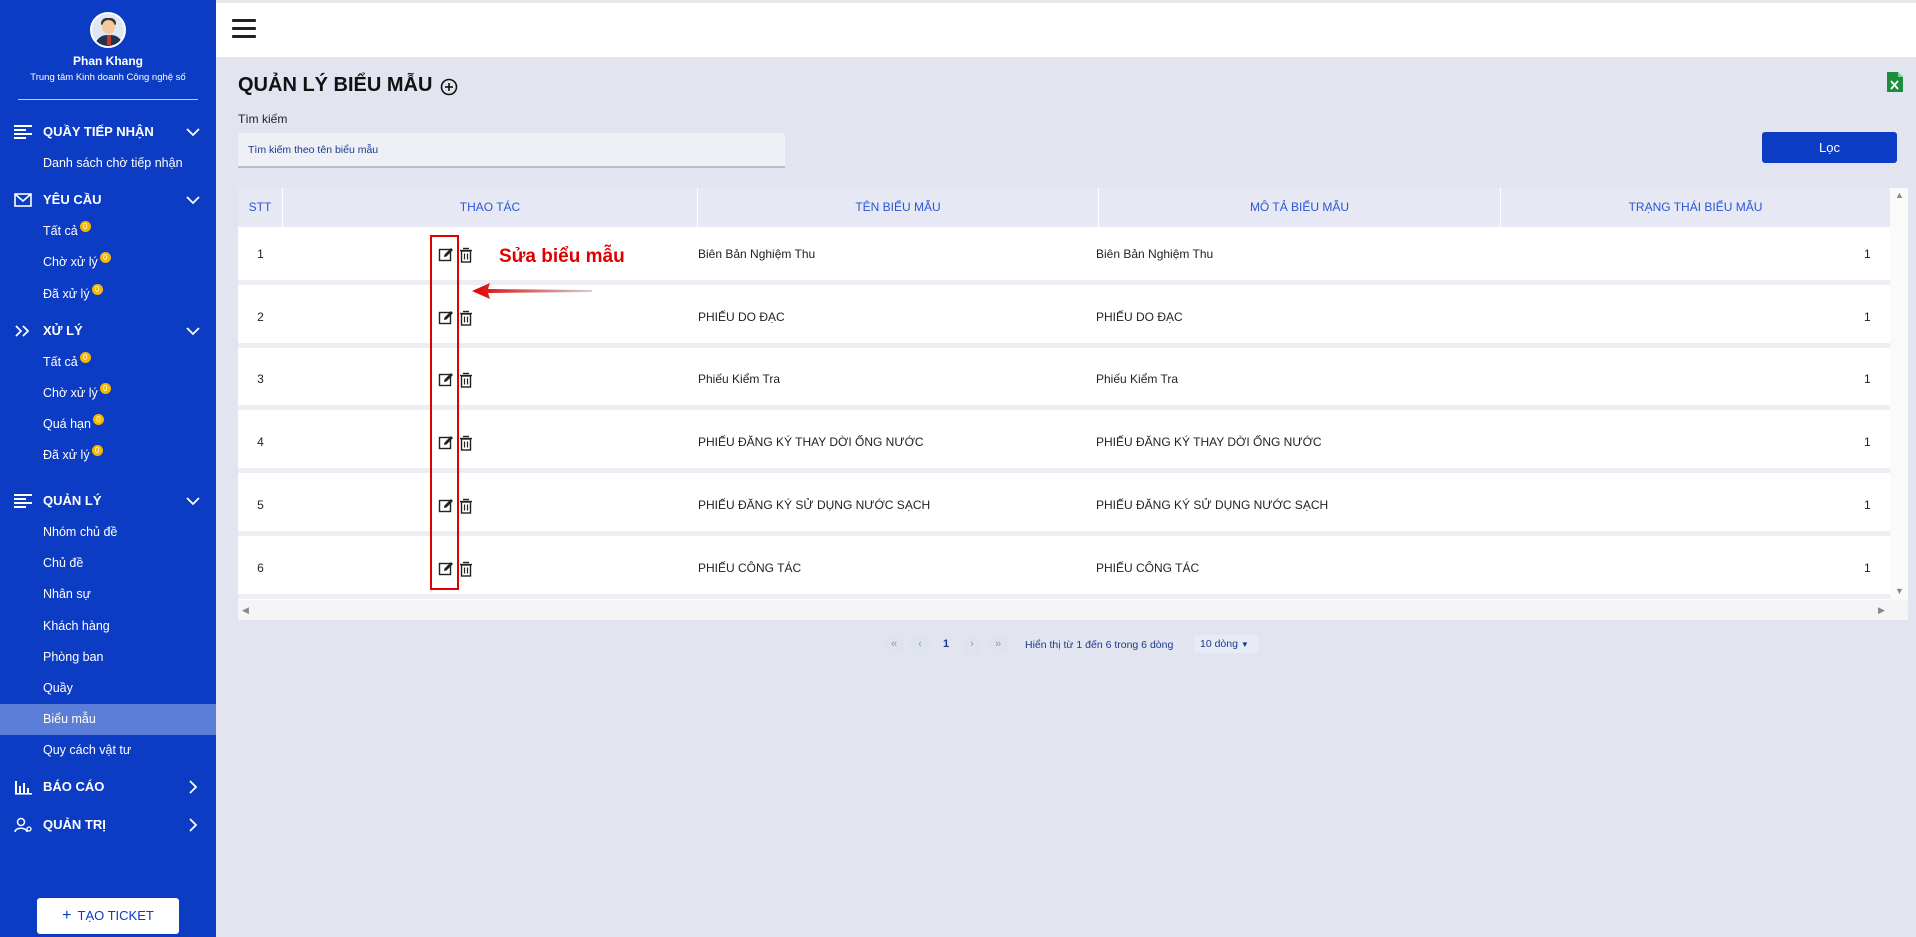  What do you see at coordinates (108, 294) in the screenshot?
I see `sidebar-item-yeu-cau-da-xu-ly: Đã xử lý 0` at bounding box center [108, 294].